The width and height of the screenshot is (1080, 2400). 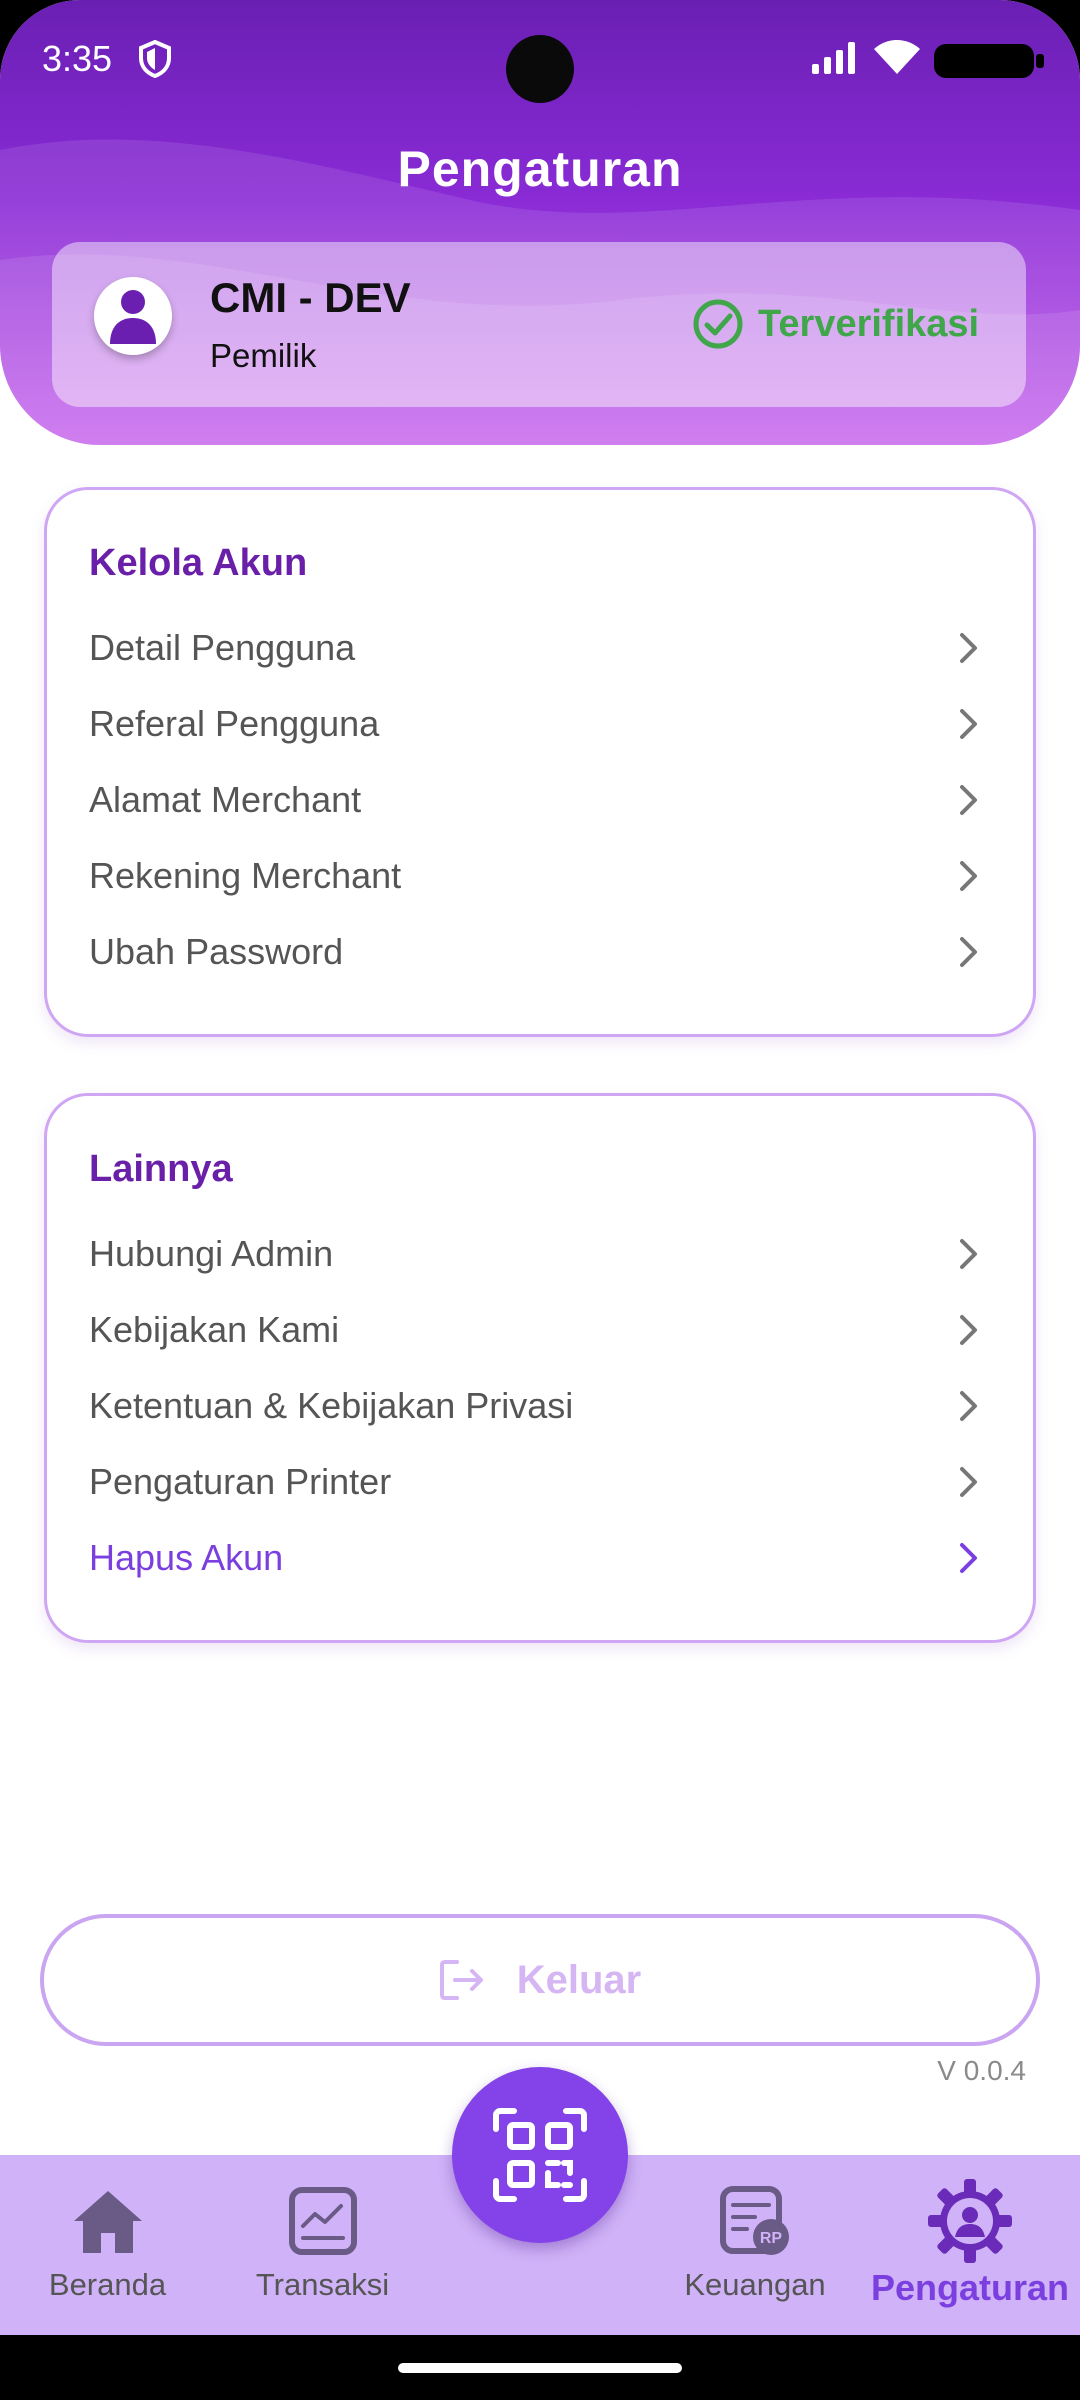 What do you see at coordinates (108, 2221) in the screenshot?
I see `home-icon` at bounding box center [108, 2221].